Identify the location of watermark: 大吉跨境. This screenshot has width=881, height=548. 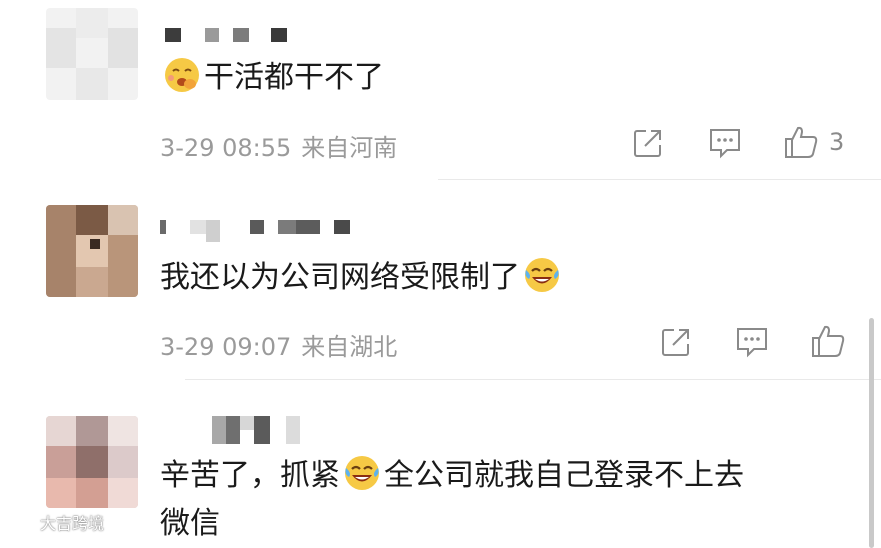
(56, 522).